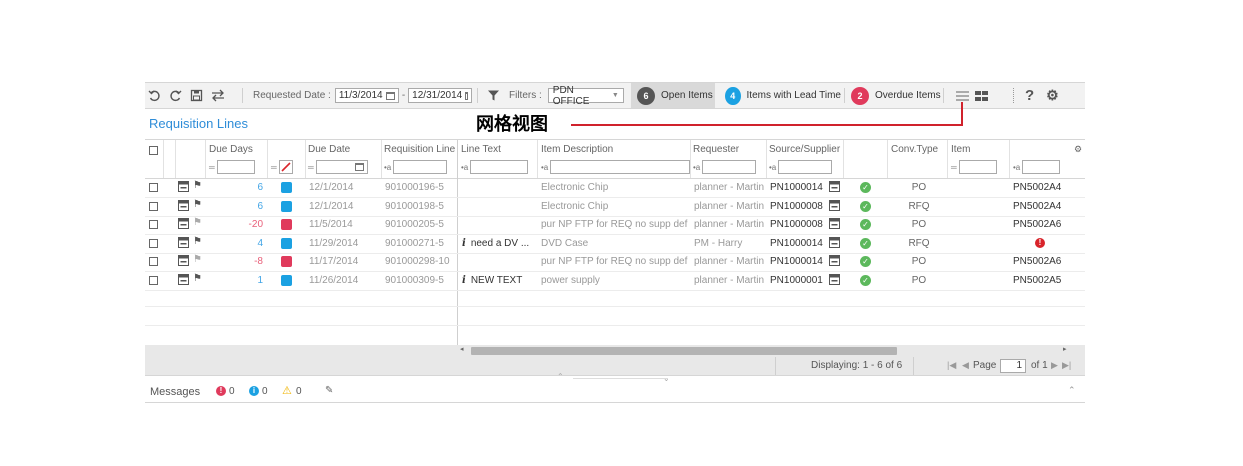  Describe the element at coordinates (493, 95) in the screenshot. I see `filter-icon` at that location.